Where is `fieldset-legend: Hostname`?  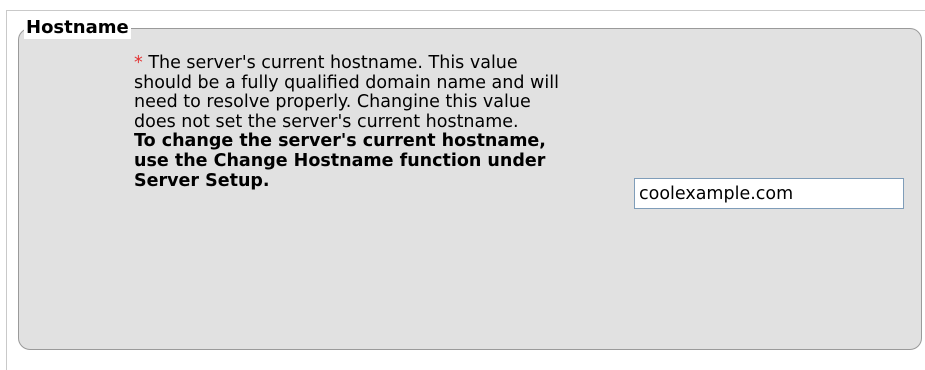
fieldset-legend: Hostname is located at coordinates (77, 28).